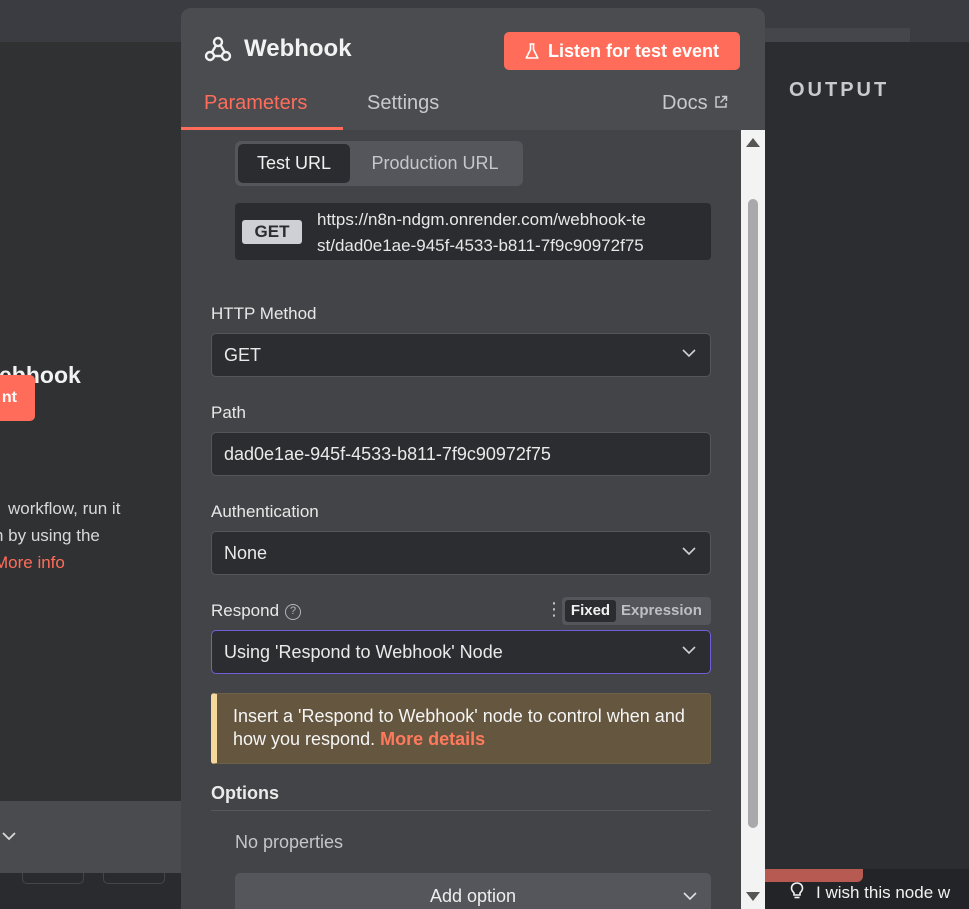 Image resolution: width=969 pixels, height=909 pixels. I want to click on add-option-button: Add option, so click(473, 891).